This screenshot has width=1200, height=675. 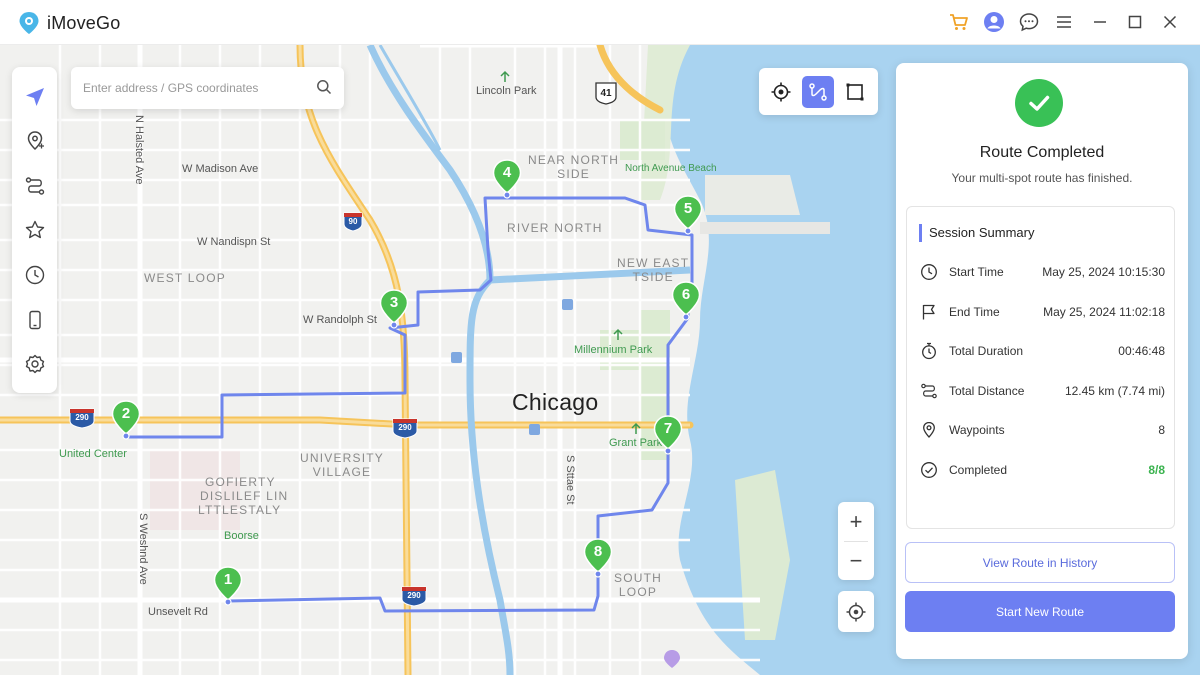 I want to click on stopwatch-icon, so click(x=929, y=351).